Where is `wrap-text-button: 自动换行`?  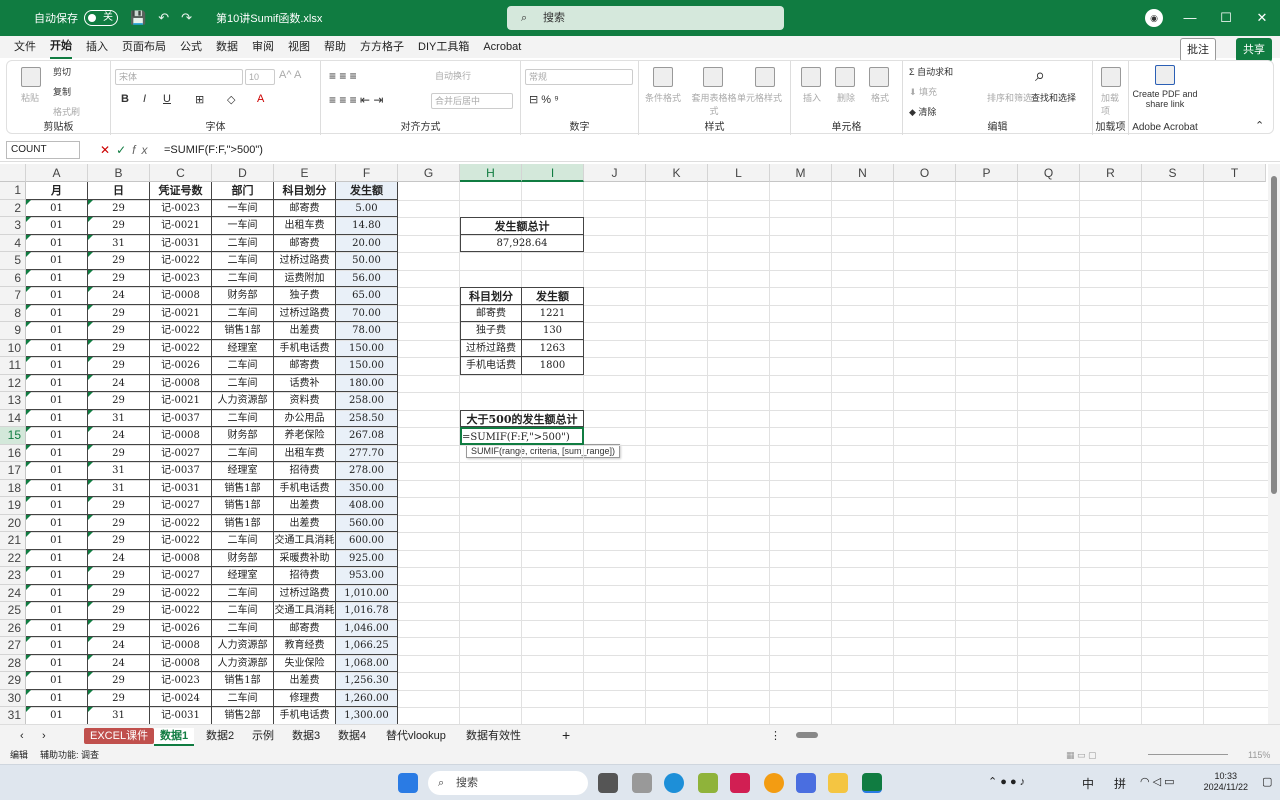 wrap-text-button: 自动换行 is located at coordinates (453, 75).